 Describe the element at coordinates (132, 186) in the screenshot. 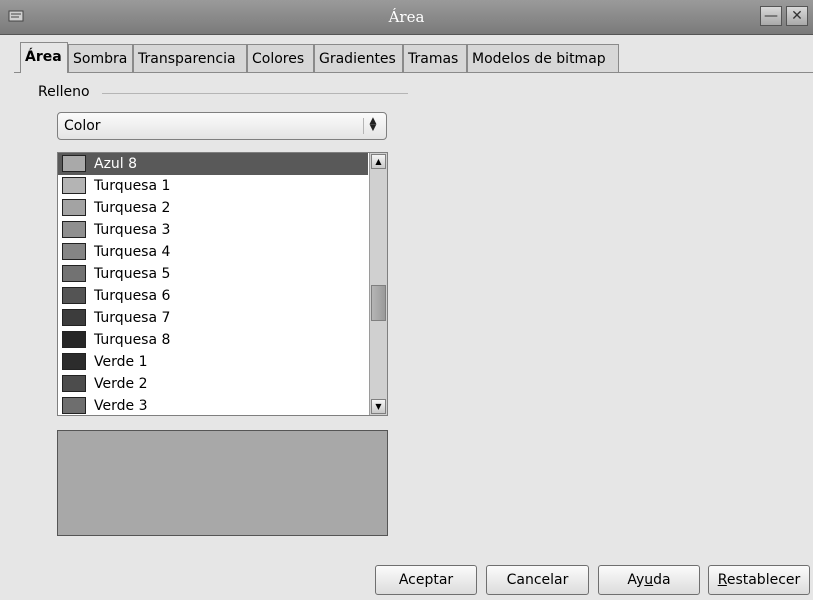

I see `color-item-label: Turquesa 1` at that location.